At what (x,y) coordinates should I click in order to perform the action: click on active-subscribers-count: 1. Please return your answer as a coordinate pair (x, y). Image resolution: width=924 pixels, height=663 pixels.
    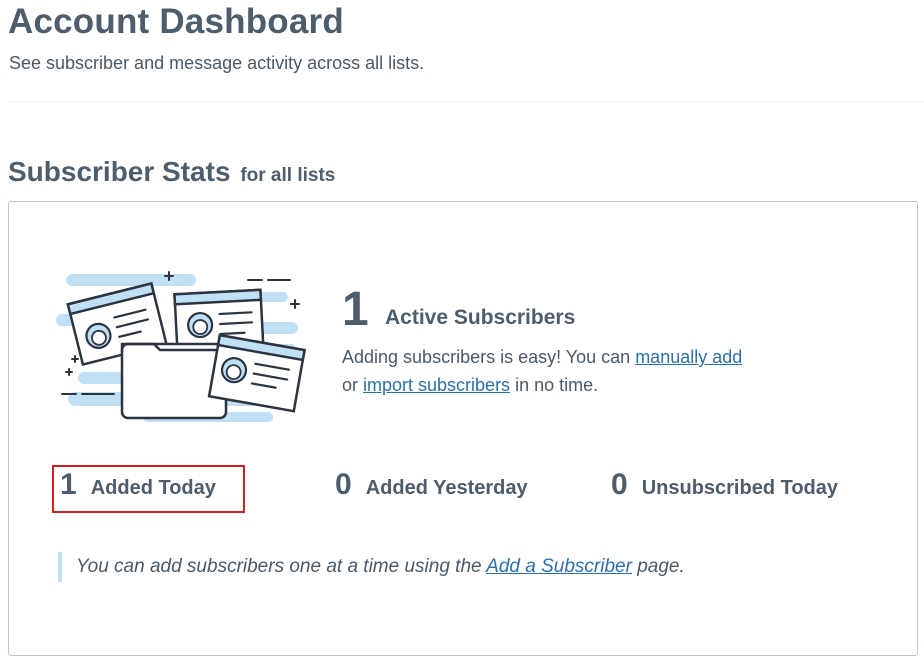
    Looking at the image, I should click on (355, 309).